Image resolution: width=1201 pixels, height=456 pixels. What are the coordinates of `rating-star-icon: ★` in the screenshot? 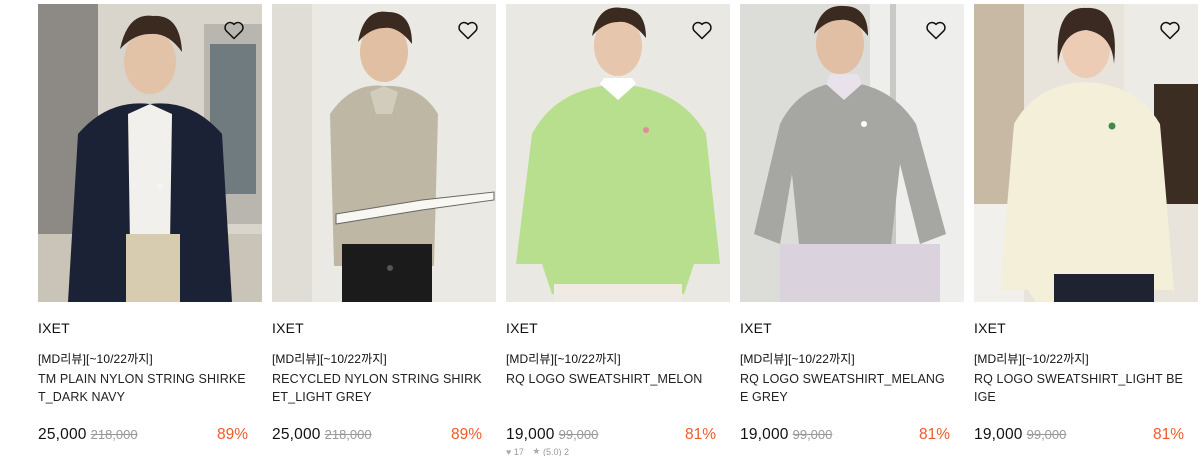 It's located at (536, 451).